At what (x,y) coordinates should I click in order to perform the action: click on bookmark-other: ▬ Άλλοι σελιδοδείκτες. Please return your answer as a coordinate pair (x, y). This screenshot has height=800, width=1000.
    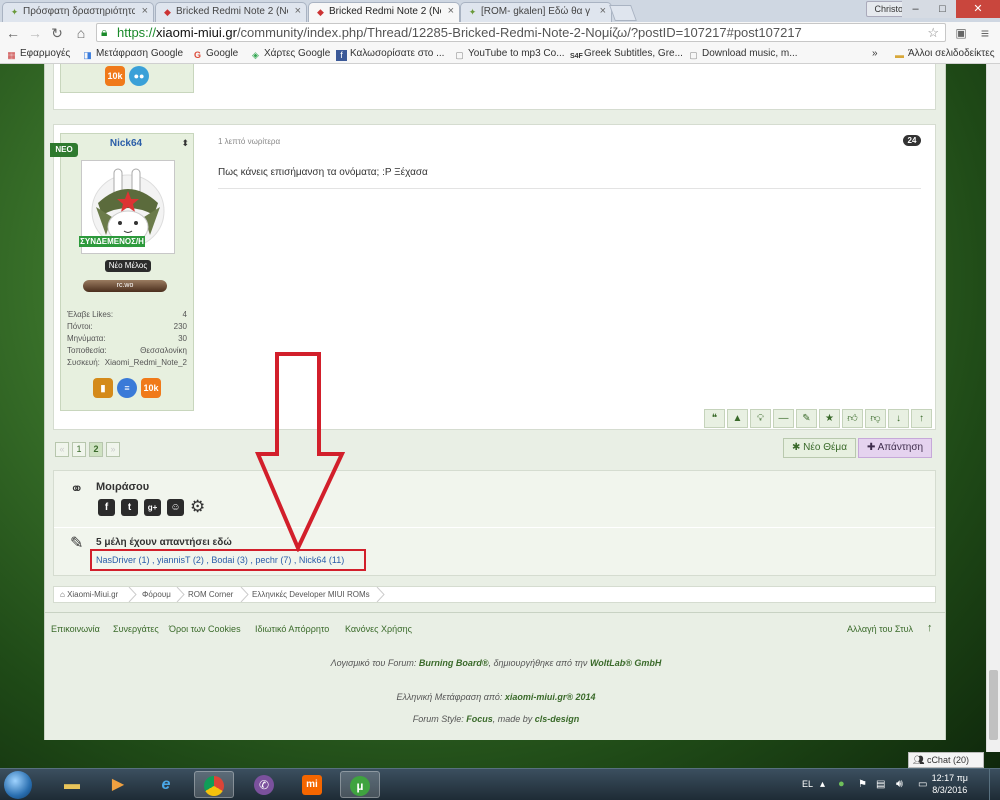
    Looking at the image, I should click on (944, 54).